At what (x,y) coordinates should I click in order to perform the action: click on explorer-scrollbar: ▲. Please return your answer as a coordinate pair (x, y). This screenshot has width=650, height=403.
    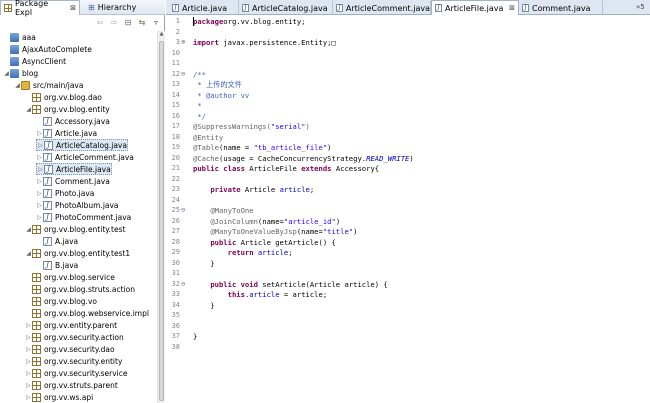
    Looking at the image, I should click on (161, 217).